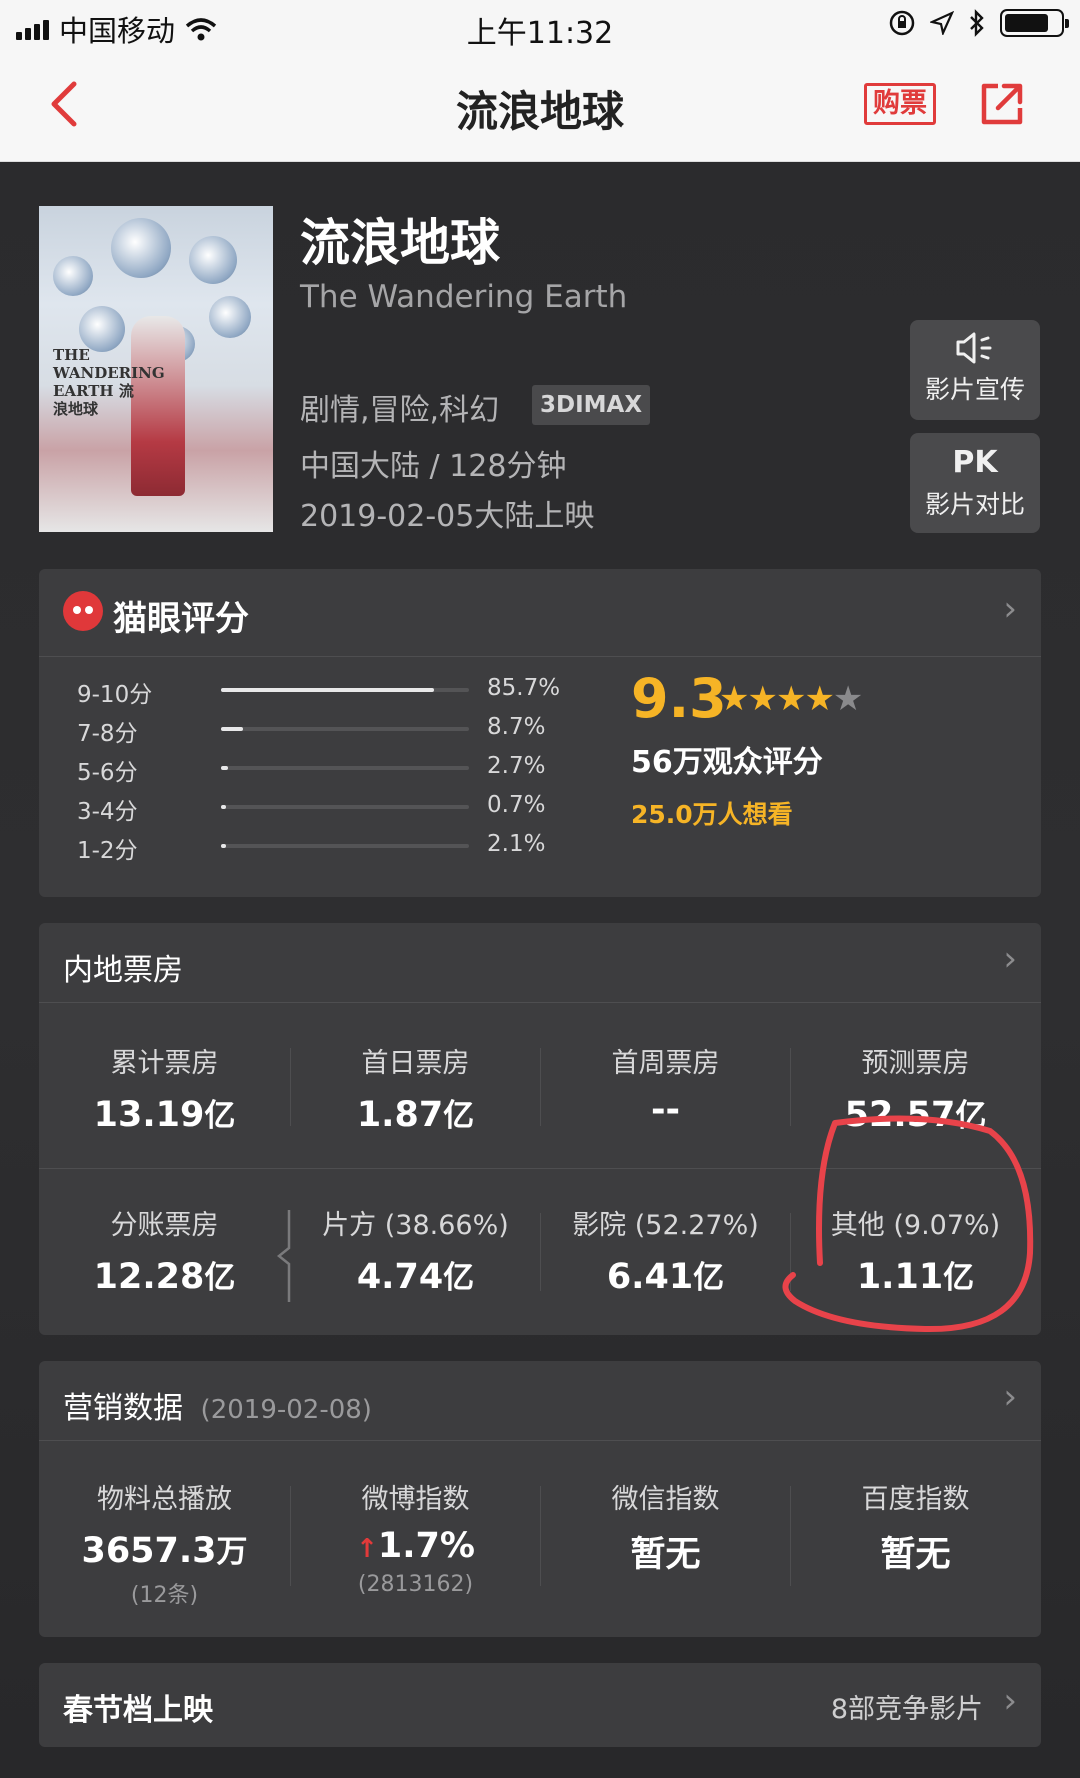  I want to click on movie-region-duration: 中国大陆 / 128分钟, so click(433, 466).